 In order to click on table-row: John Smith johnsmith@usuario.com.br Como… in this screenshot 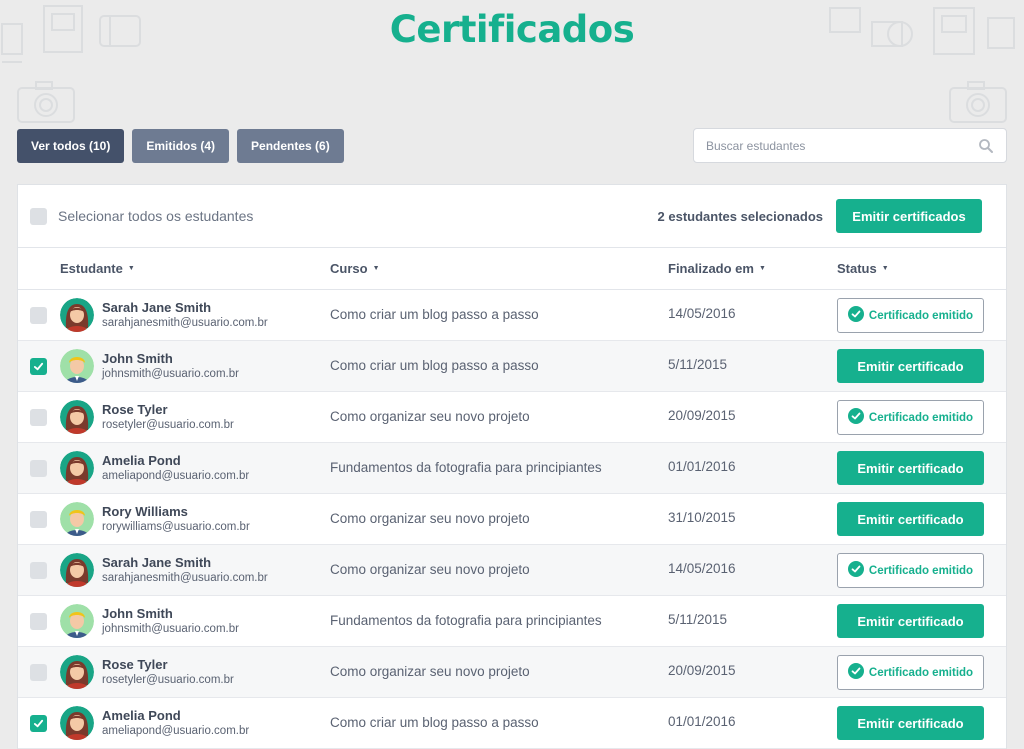, I will do `click(512, 366)`.